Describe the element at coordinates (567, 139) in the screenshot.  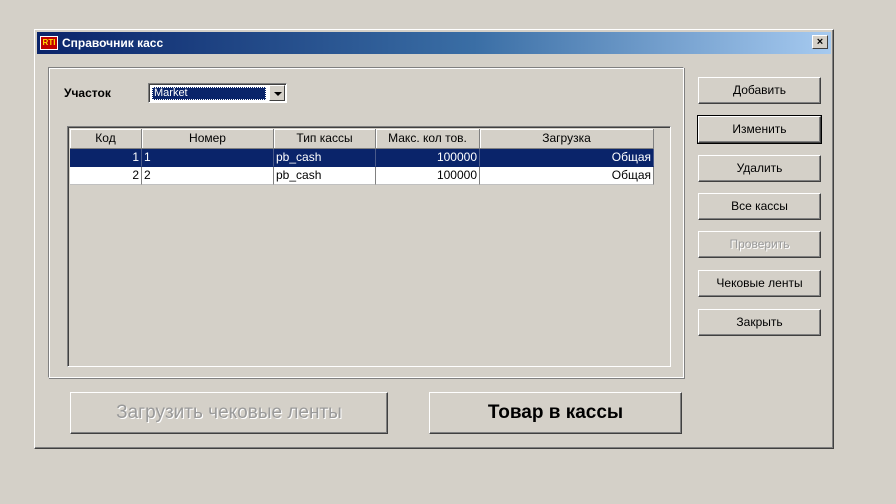
I see `column-header-load: Загрузка` at that location.